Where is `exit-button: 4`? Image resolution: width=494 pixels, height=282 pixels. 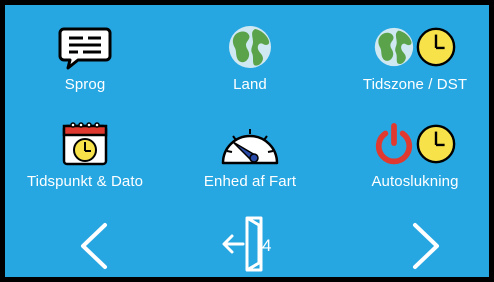
exit-button: 4 is located at coordinates (252, 244).